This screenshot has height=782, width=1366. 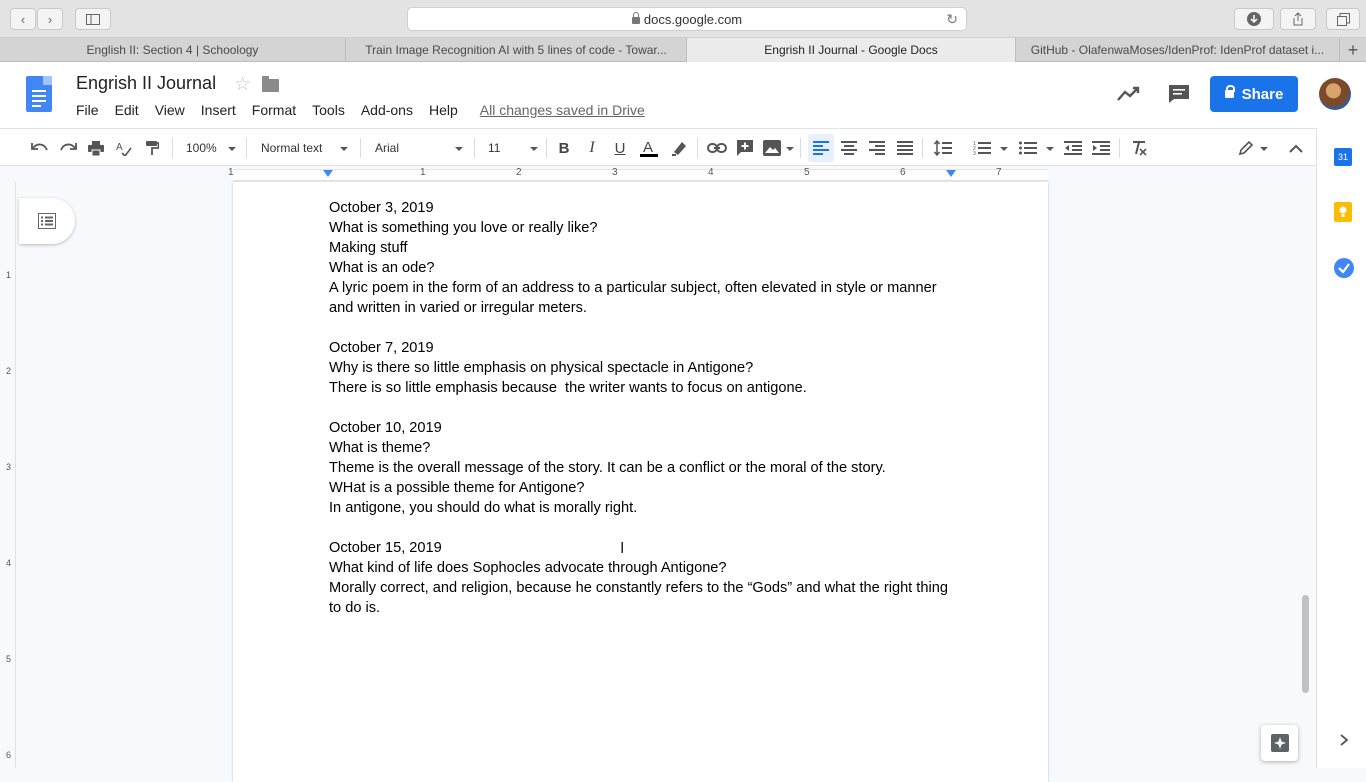 I want to click on address-bar: docs.google.com ↻, so click(x=687, y=19).